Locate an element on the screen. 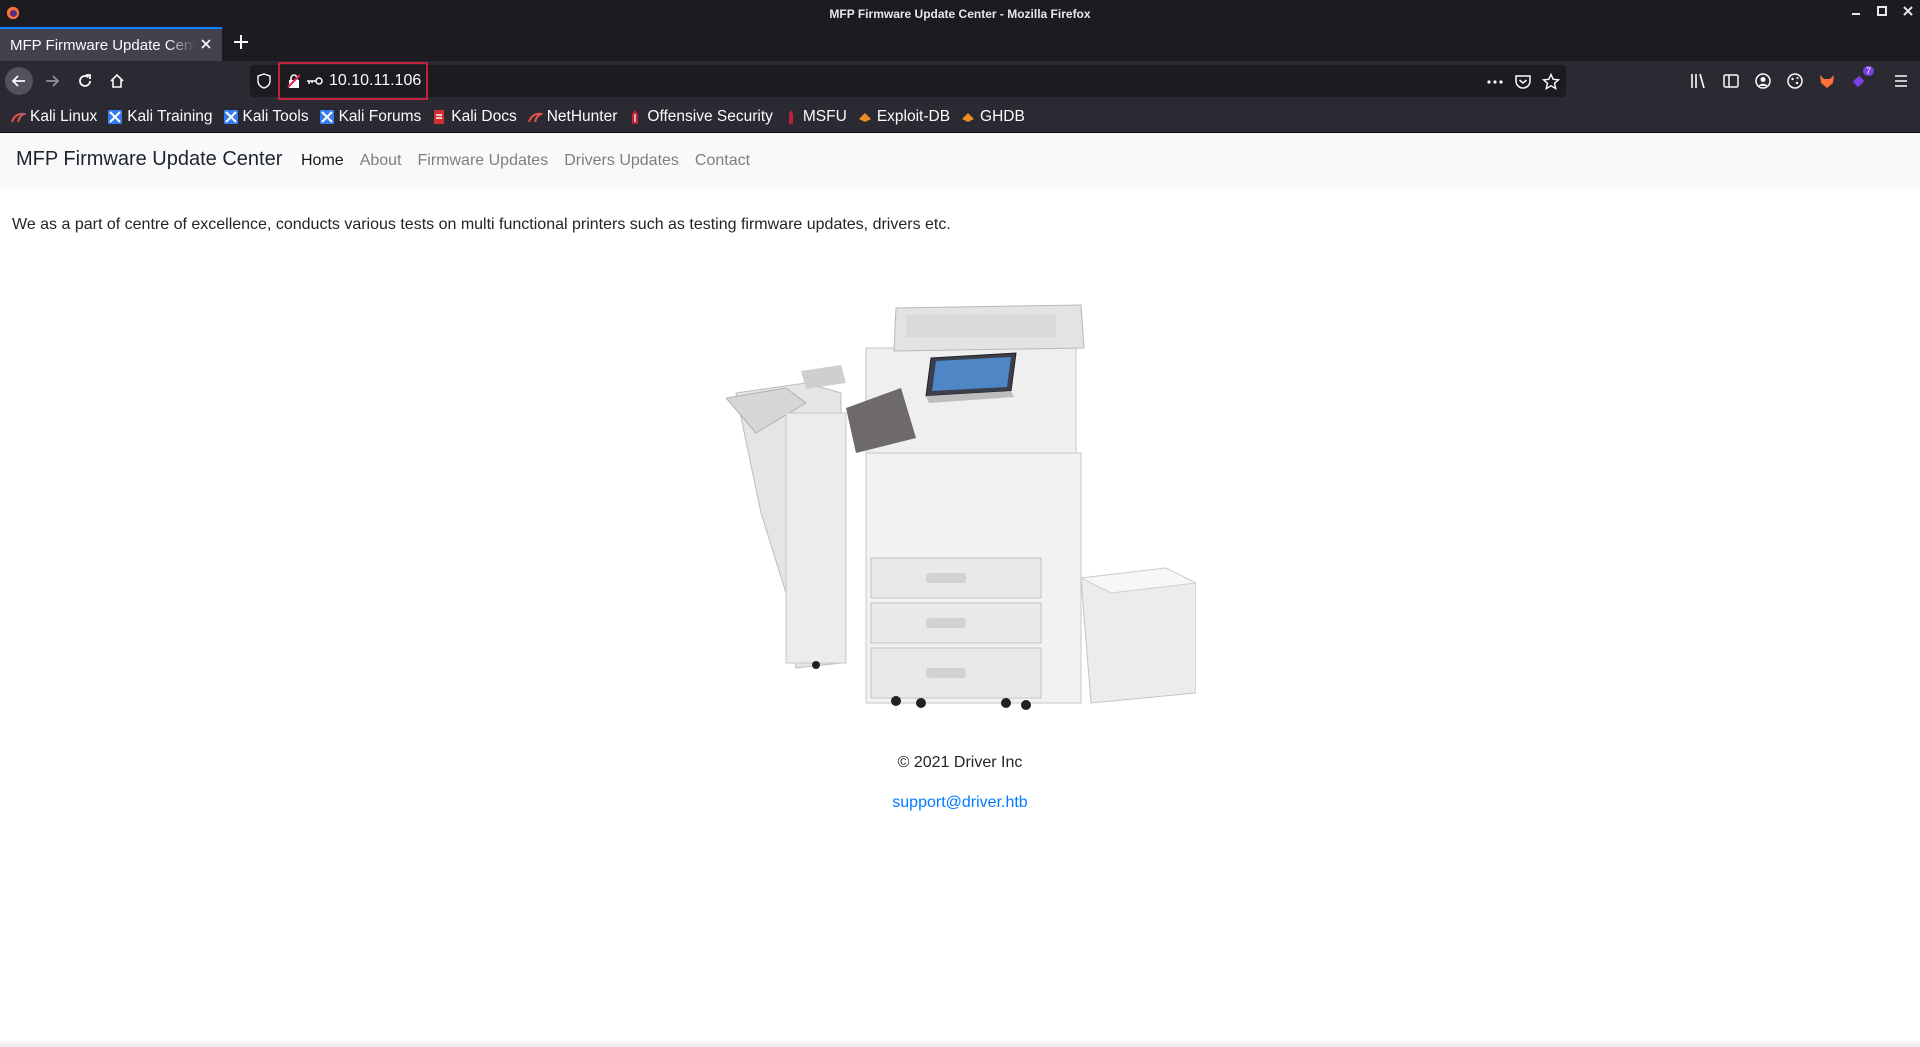  sidebar-icon is located at coordinates (1731, 81).